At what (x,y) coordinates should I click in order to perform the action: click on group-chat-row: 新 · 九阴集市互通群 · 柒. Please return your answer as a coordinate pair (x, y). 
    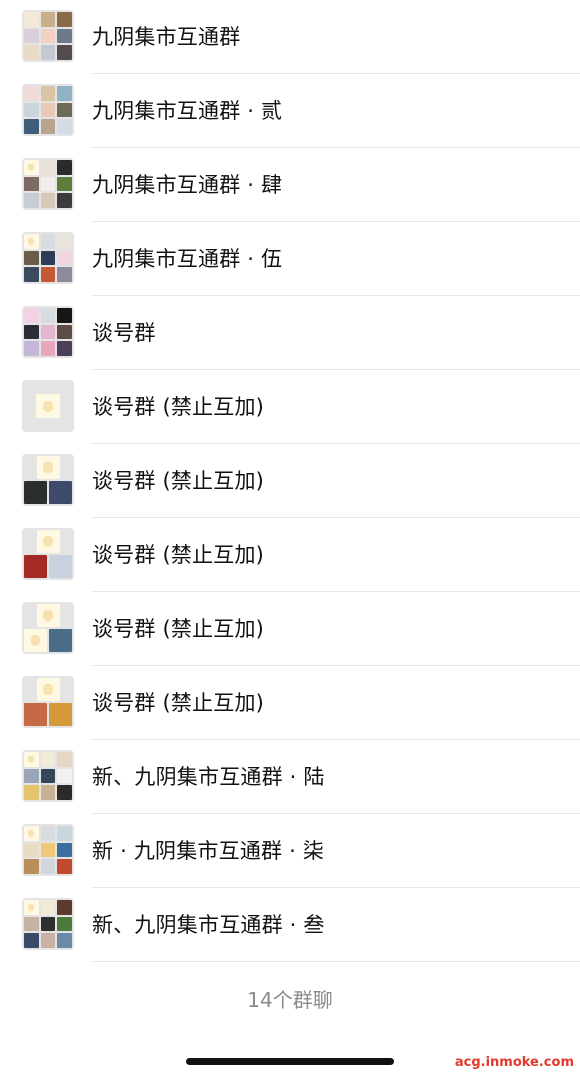
    Looking at the image, I should click on (290, 851).